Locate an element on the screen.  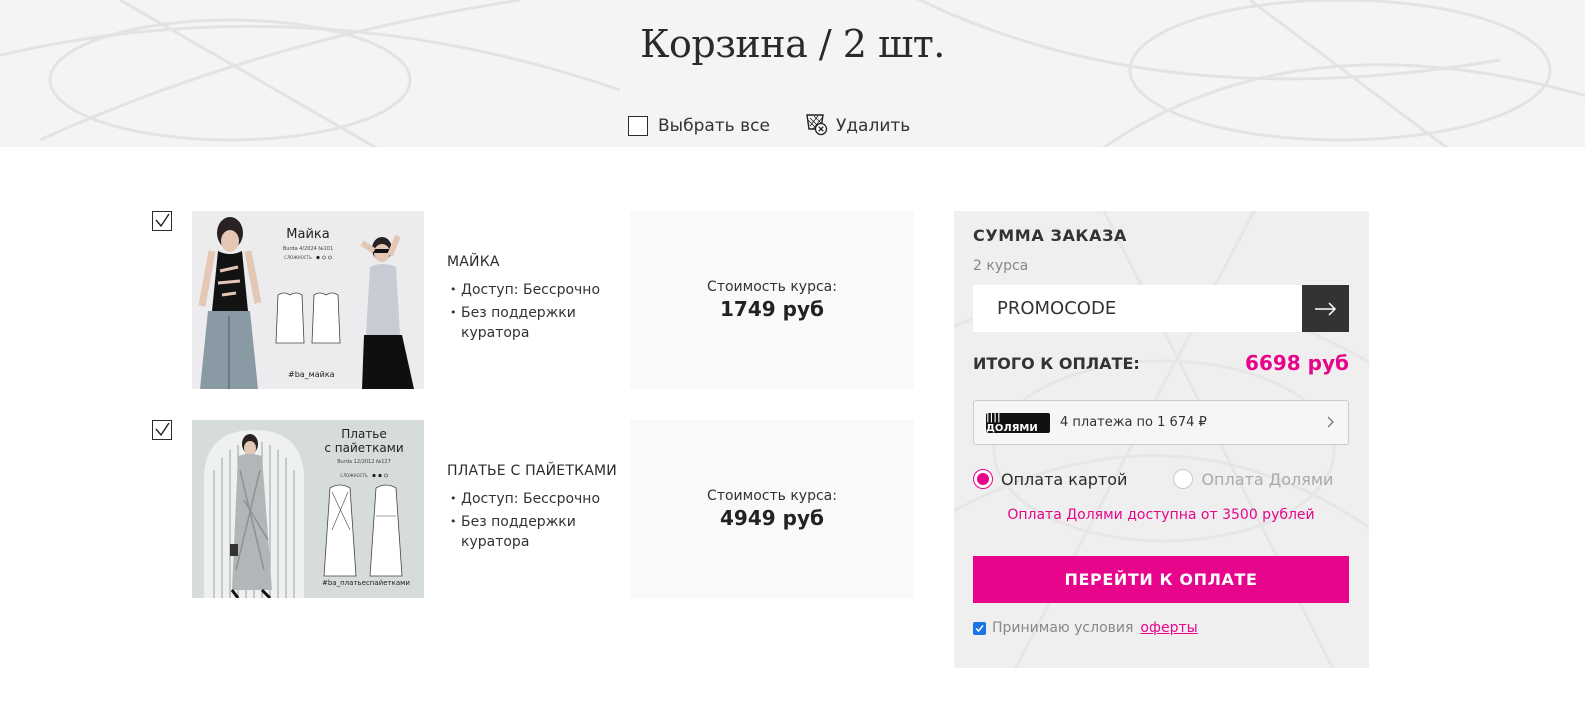
dolyami-logo: ||||ДОЛЯМИ is located at coordinates (1018, 423).